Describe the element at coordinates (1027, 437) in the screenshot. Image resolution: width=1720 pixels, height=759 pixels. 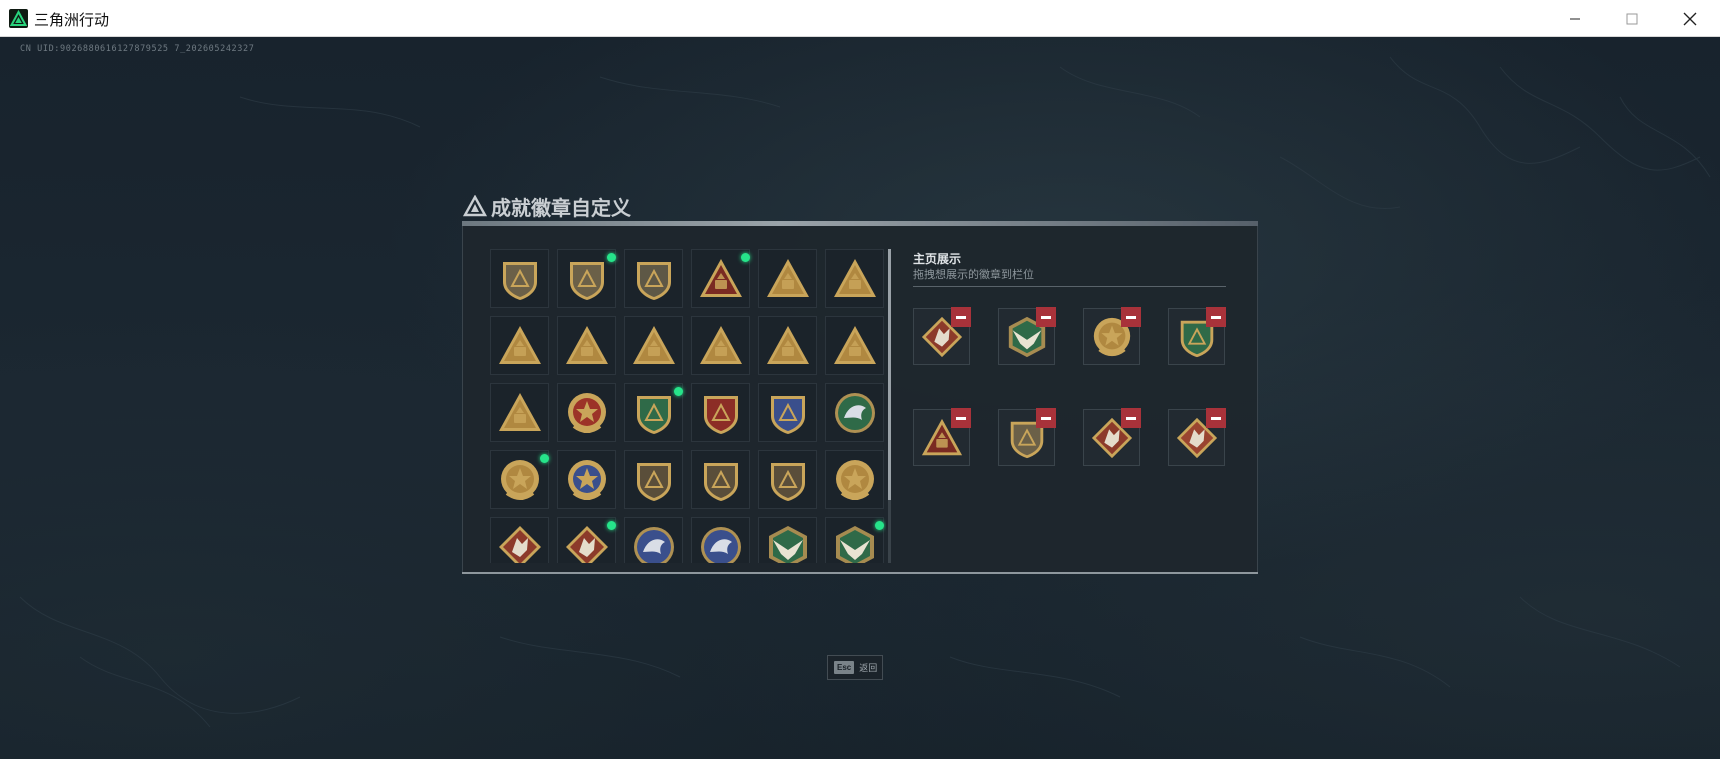
I see `showcase-slot-helicopter-badge` at that location.